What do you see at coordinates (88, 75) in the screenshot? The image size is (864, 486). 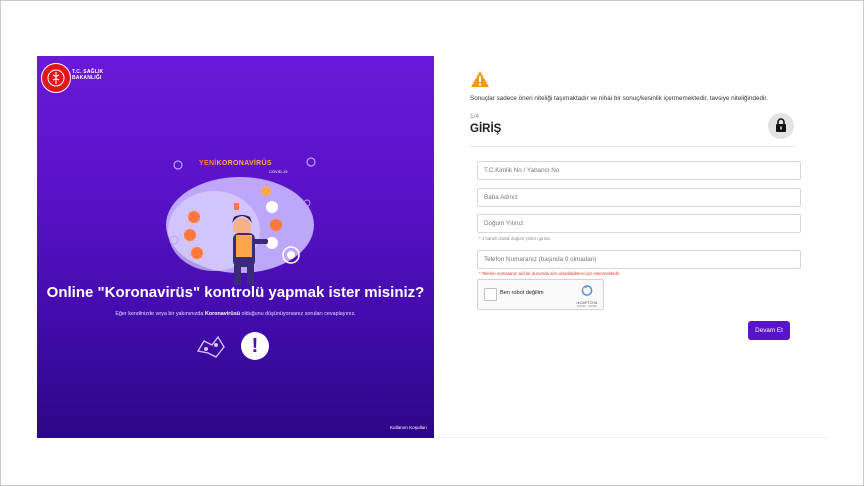 I see `ministry-name: T.C. SAĞLIK BAKANLIĞI` at bounding box center [88, 75].